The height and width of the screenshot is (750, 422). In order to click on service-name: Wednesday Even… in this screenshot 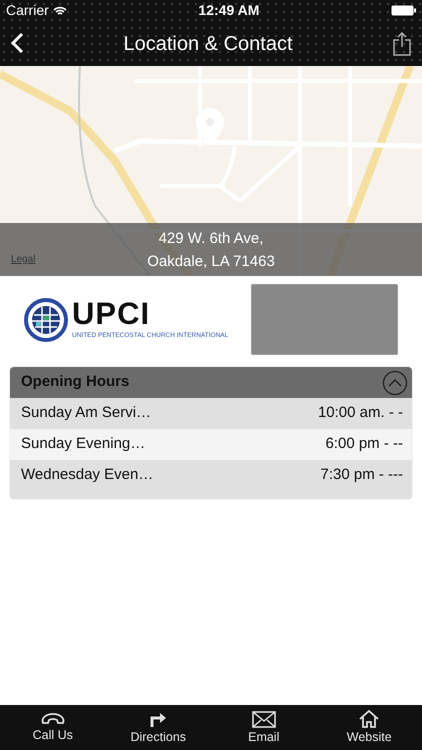, I will do `click(87, 475)`.